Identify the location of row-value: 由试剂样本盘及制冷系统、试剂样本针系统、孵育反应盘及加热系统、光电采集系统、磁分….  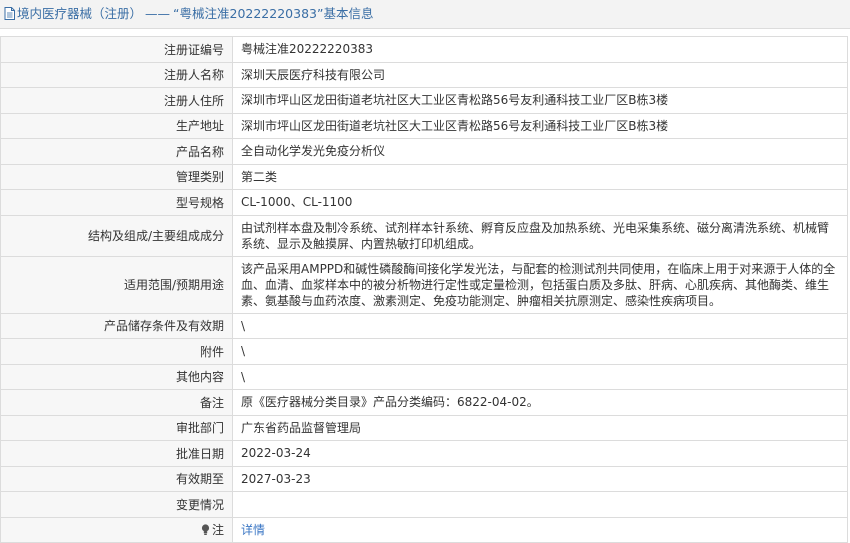
(540, 235).